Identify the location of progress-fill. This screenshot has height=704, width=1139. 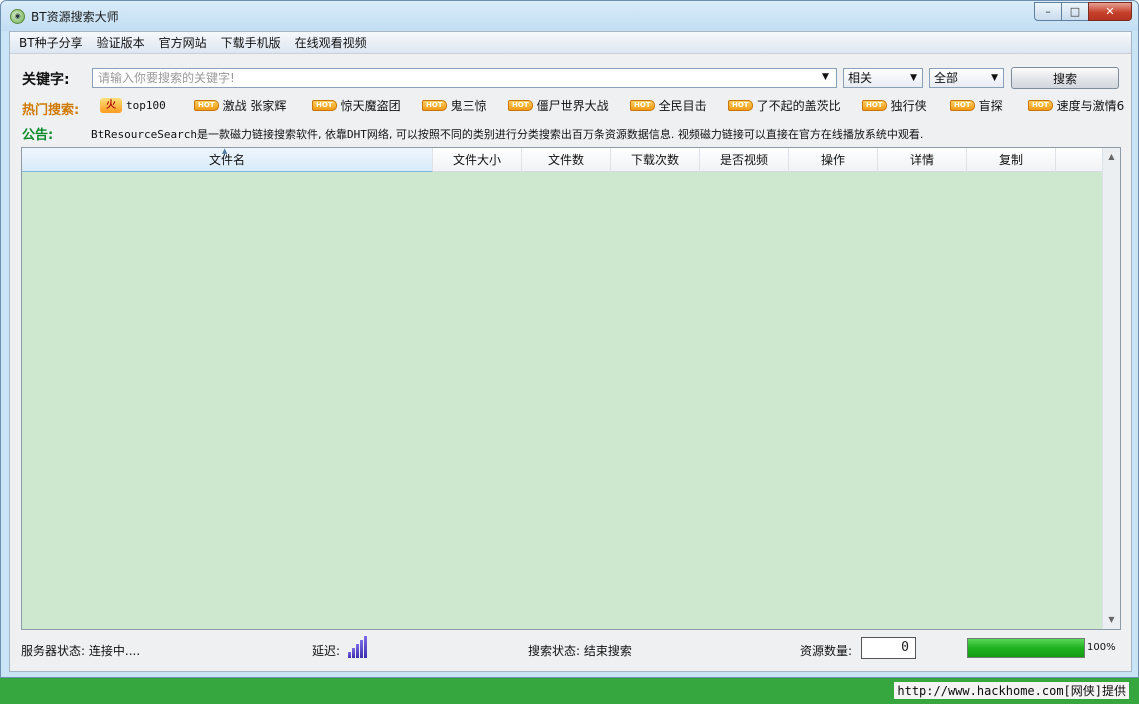
(1026, 648).